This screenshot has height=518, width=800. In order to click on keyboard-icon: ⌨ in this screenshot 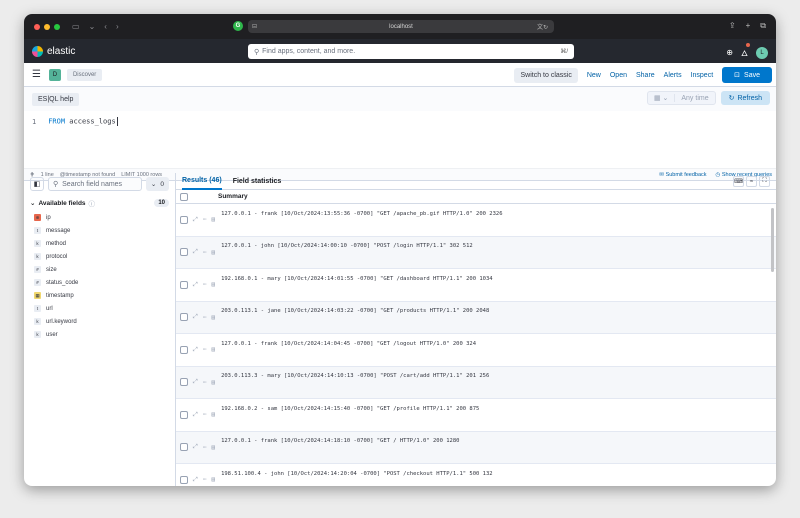, I will do `click(738, 181)`.